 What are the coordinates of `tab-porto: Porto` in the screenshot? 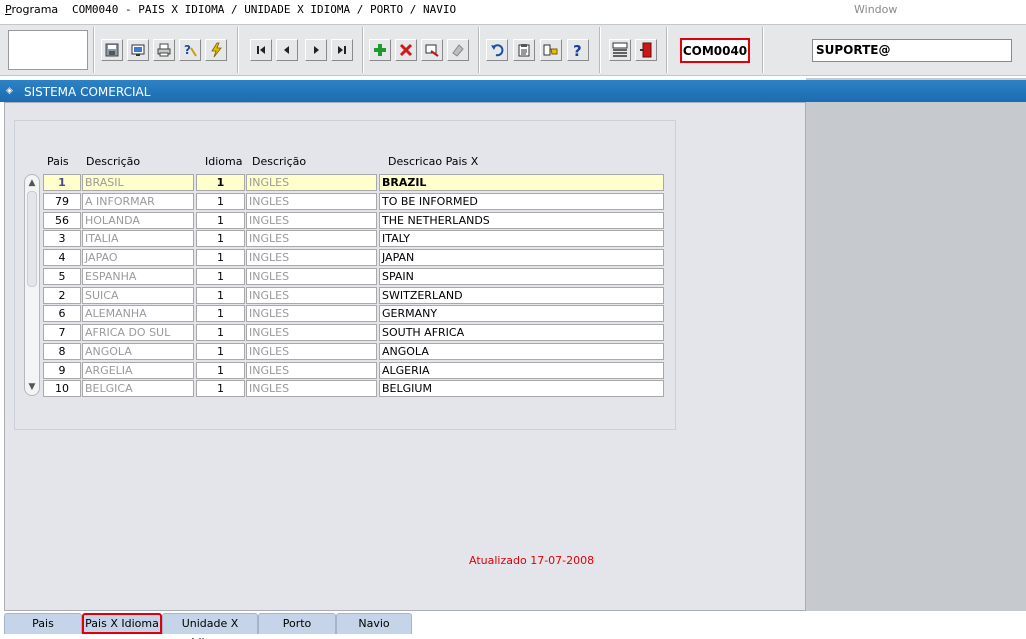 It's located at (297, 623).